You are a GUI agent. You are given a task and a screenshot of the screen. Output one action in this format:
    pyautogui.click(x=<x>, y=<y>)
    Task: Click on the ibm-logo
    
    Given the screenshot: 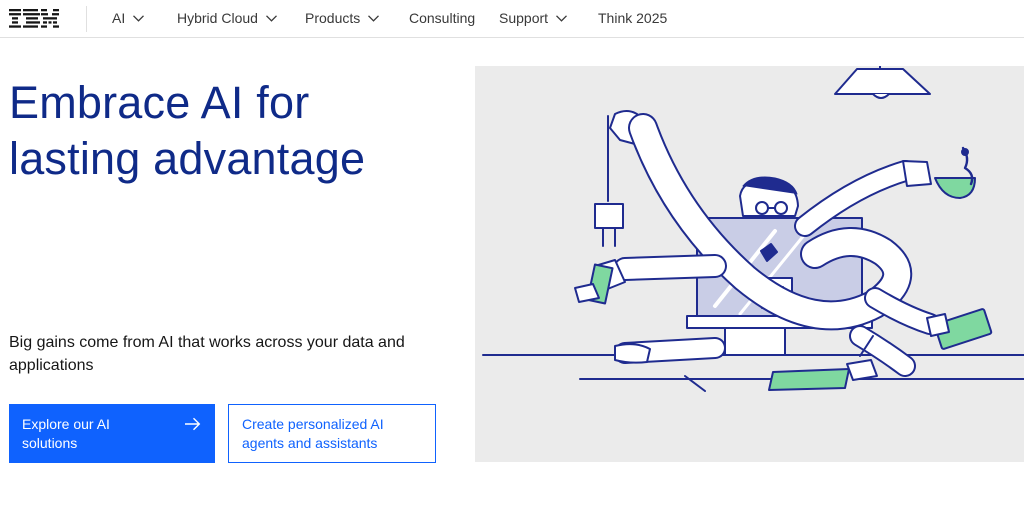 What is the action you would take?
    pyautogui.click(x=34, y=18)
    